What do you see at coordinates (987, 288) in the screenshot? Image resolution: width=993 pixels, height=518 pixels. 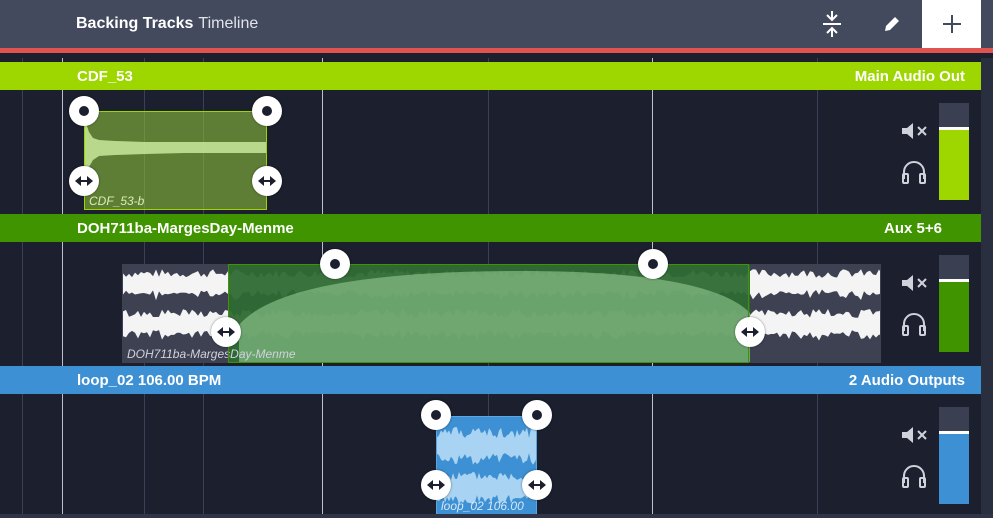 I see `vertical-scrollbar` at bounding box center [987, 288].